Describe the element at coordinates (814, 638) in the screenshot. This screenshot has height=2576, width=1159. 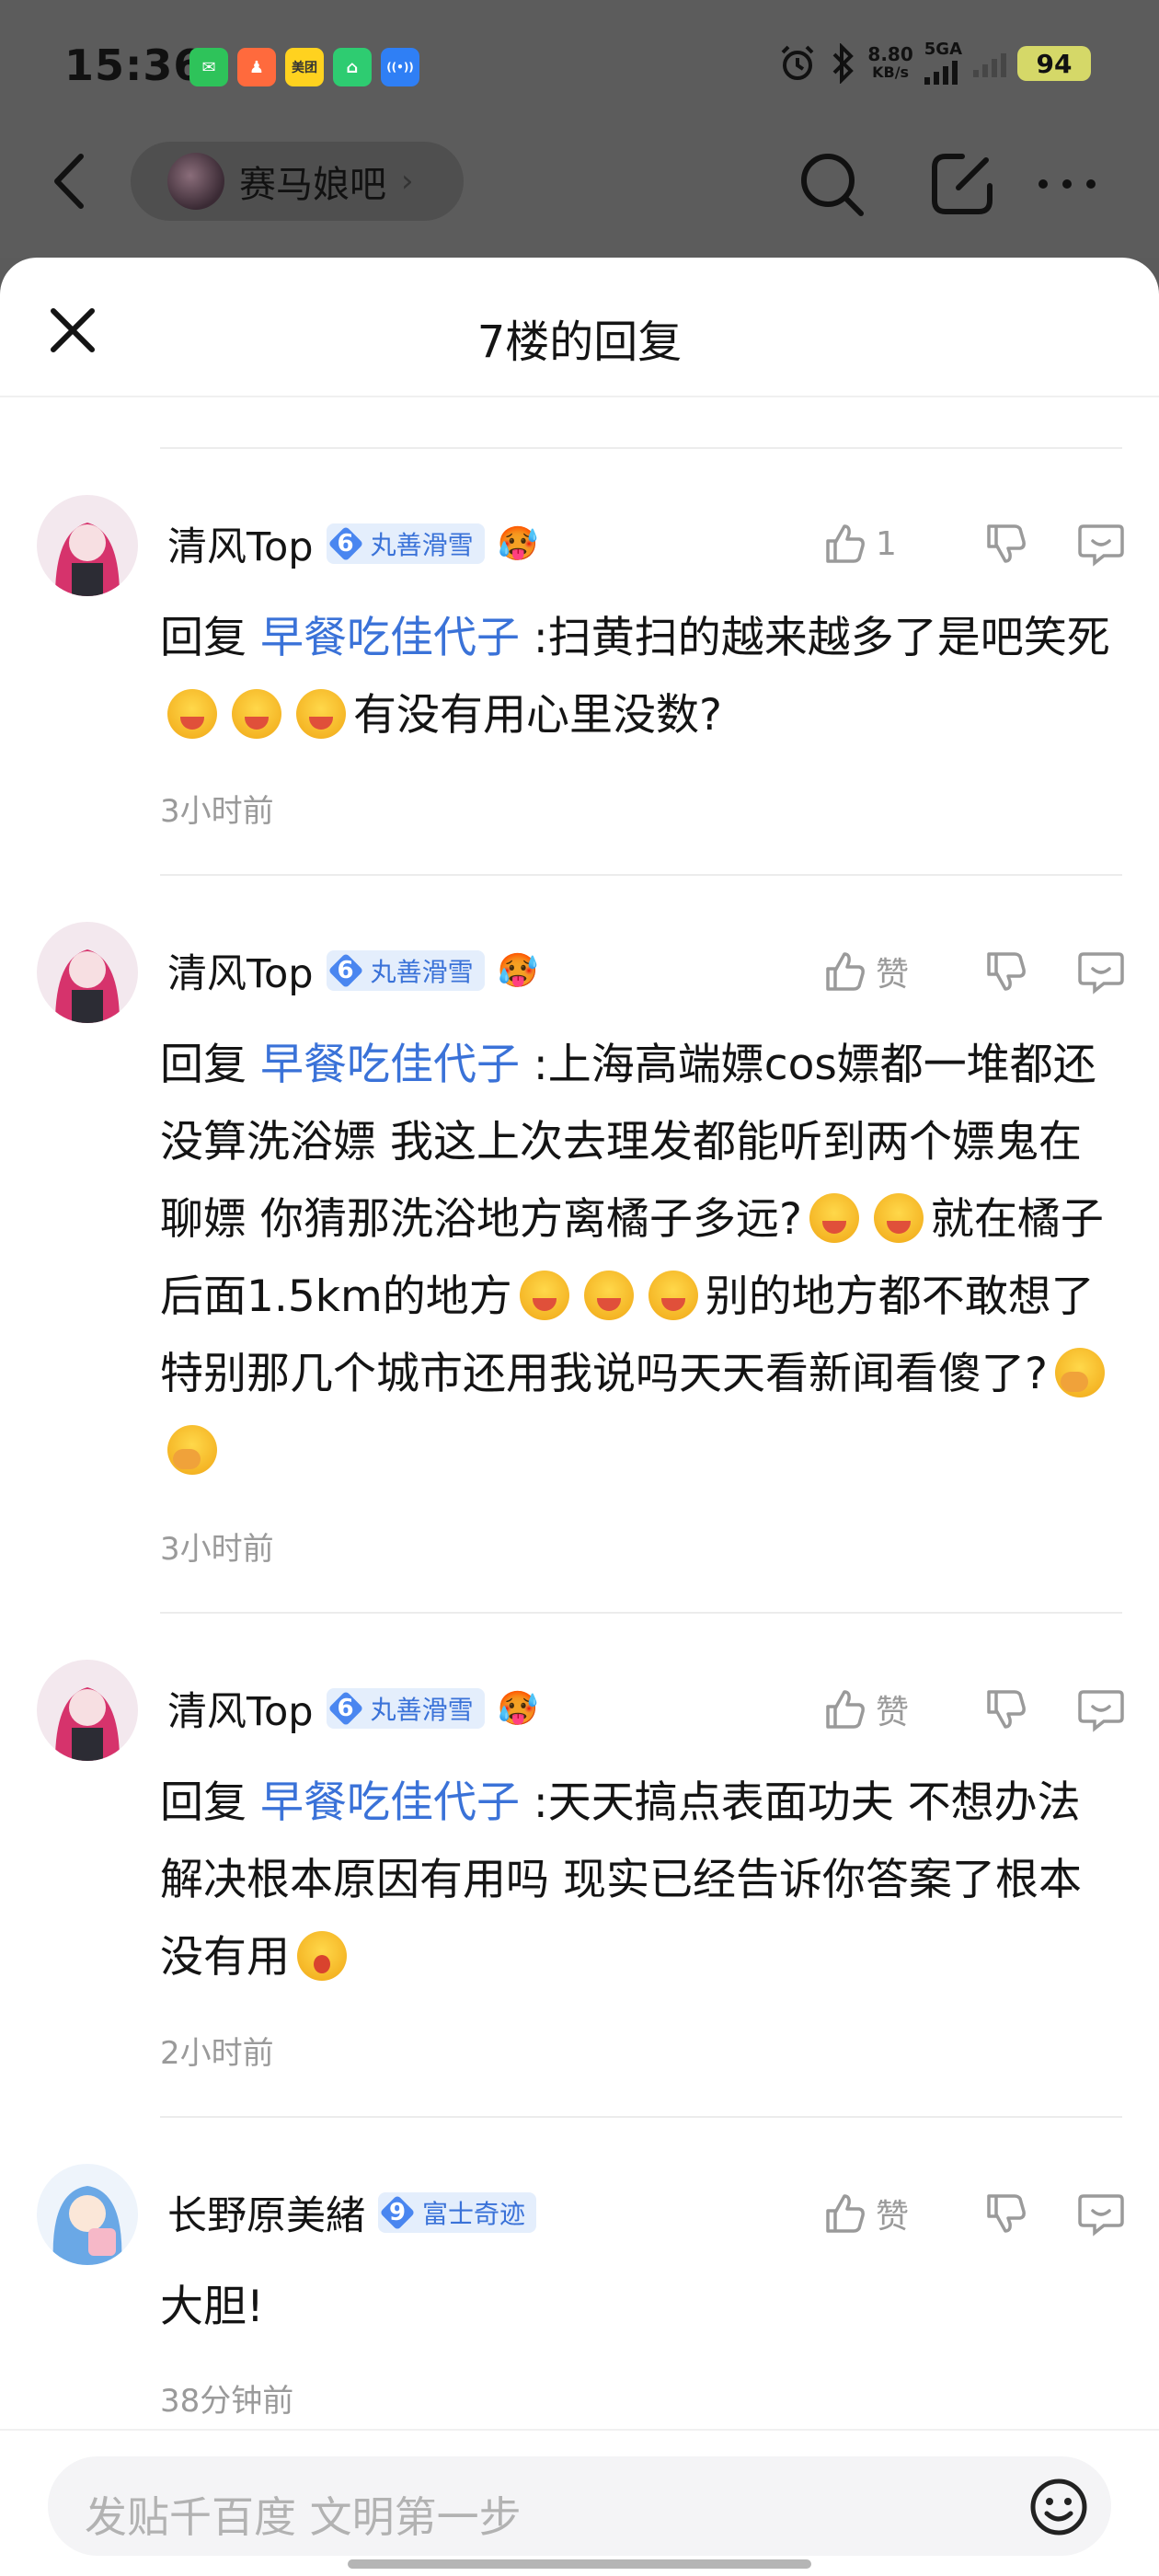
I see `comment-text-part: :扫黄扫的越来越多了是吧笑死` at that location.